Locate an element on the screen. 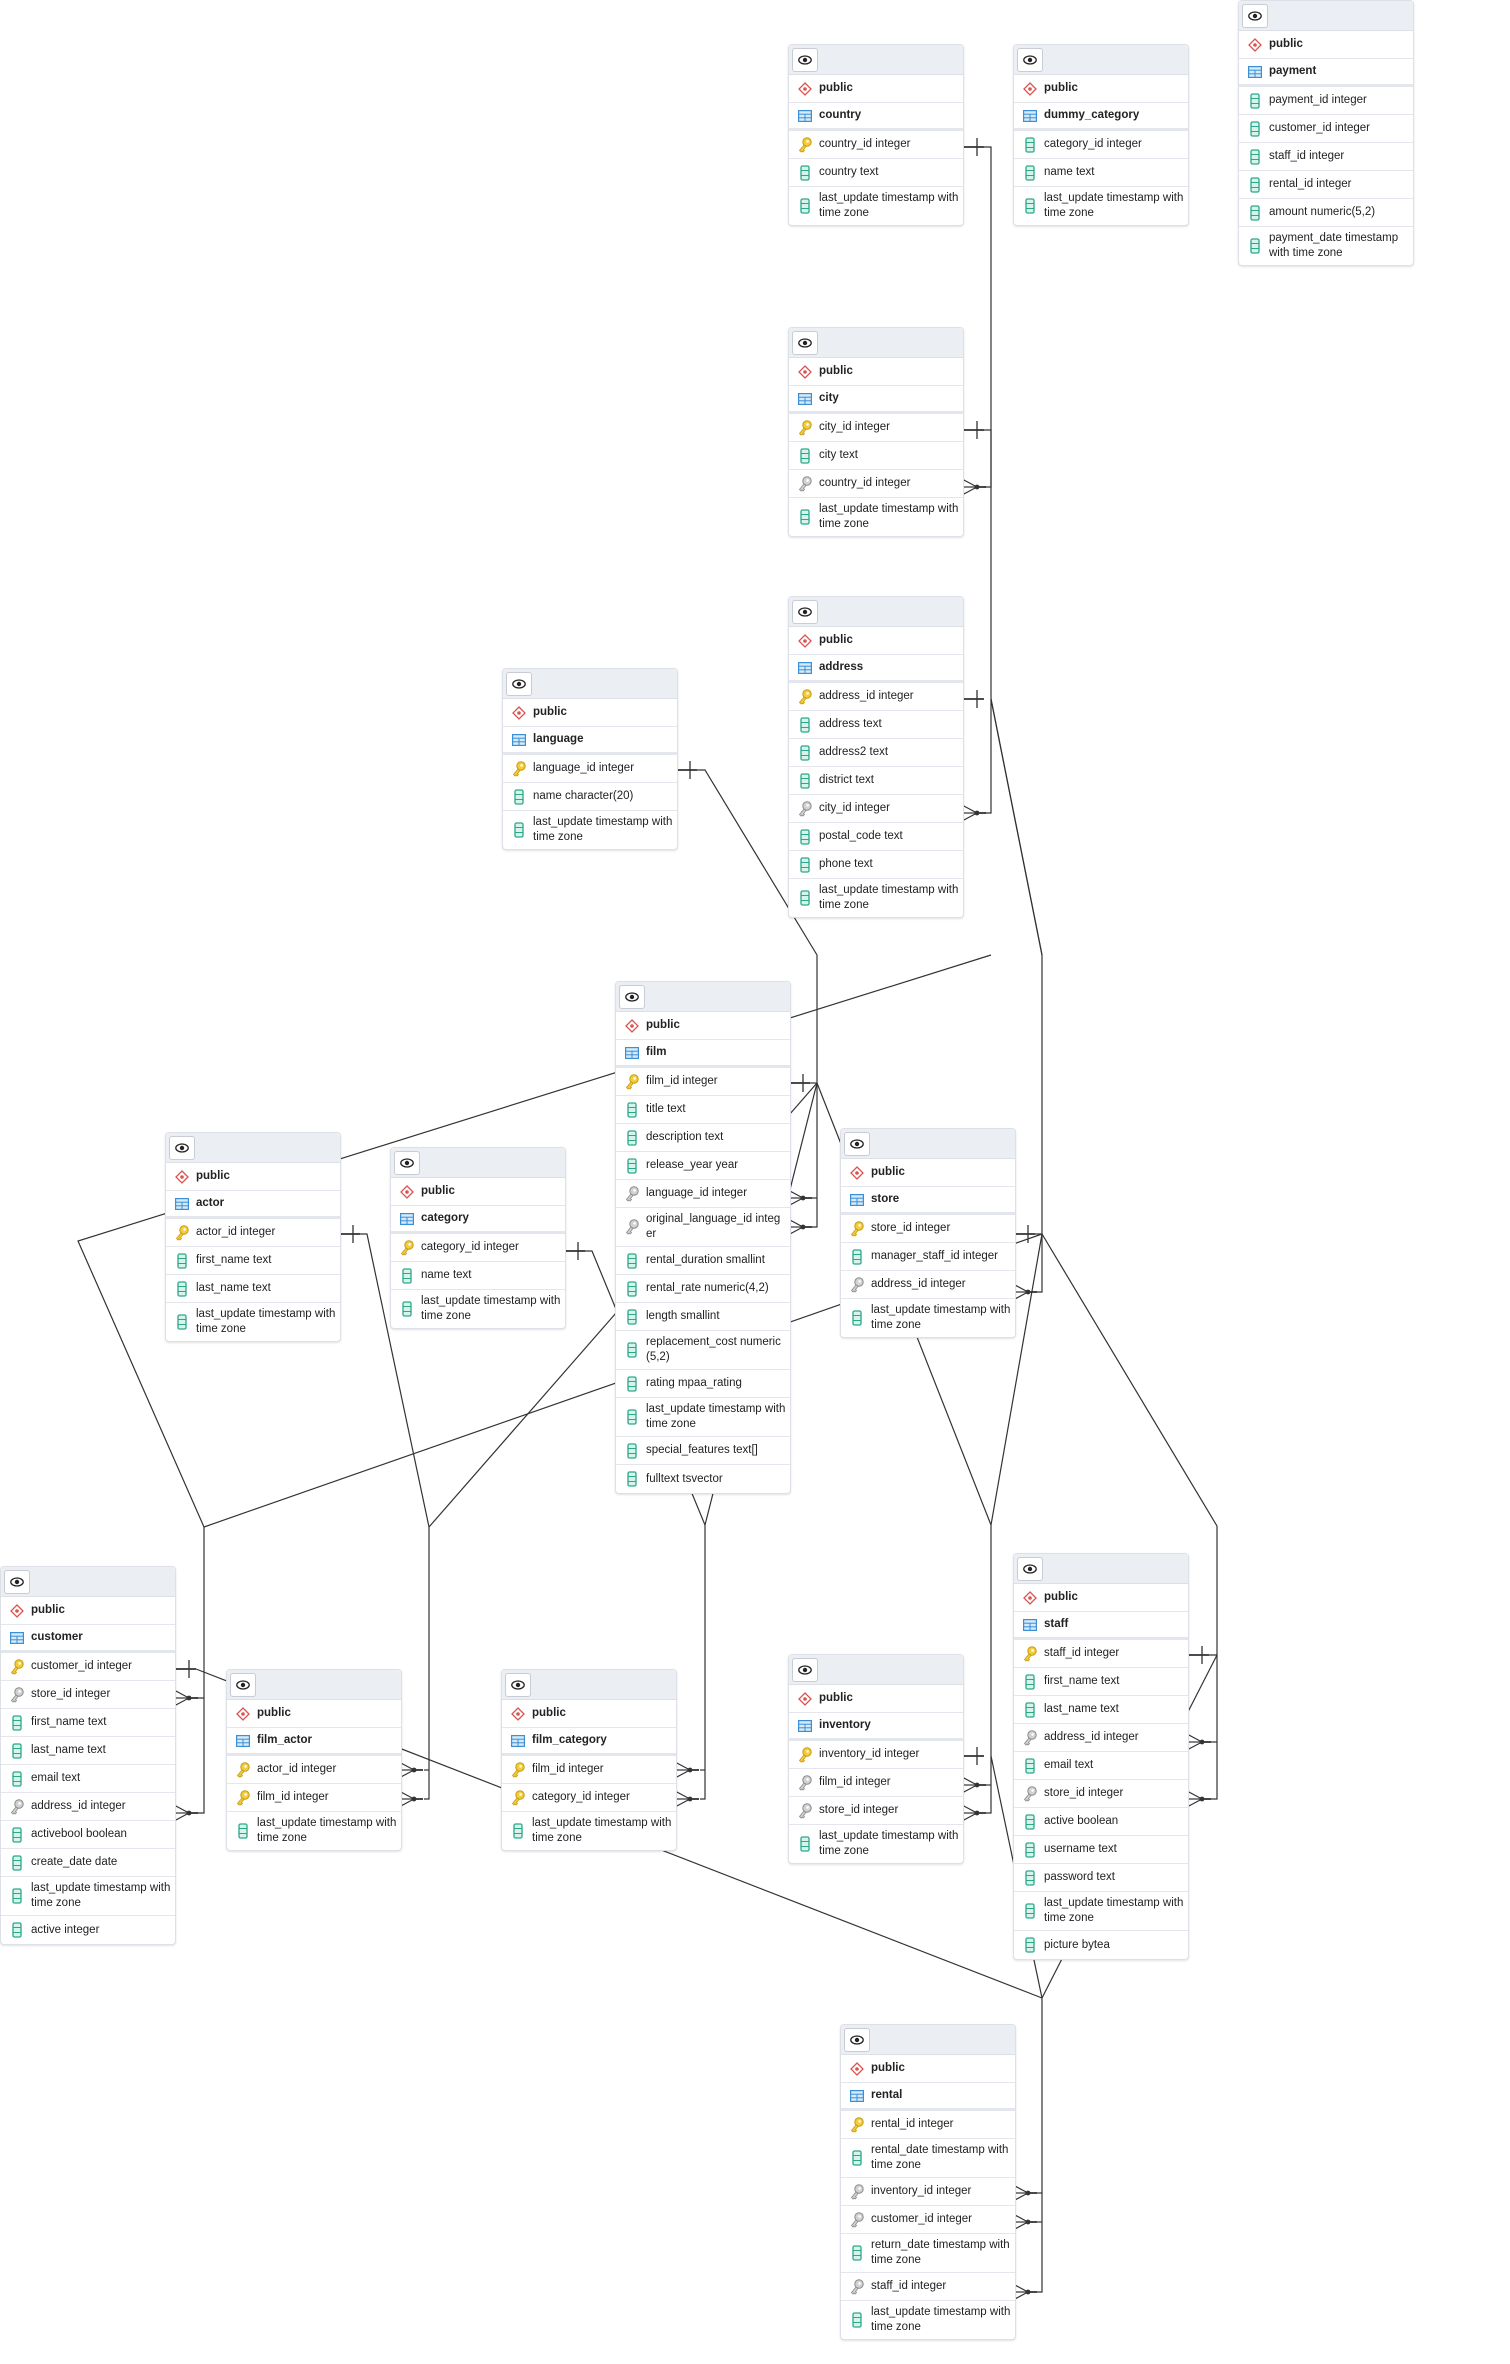 This screenshot has height=2364, width=1510. column-row: username text is located at coordinates (1101, 1850).